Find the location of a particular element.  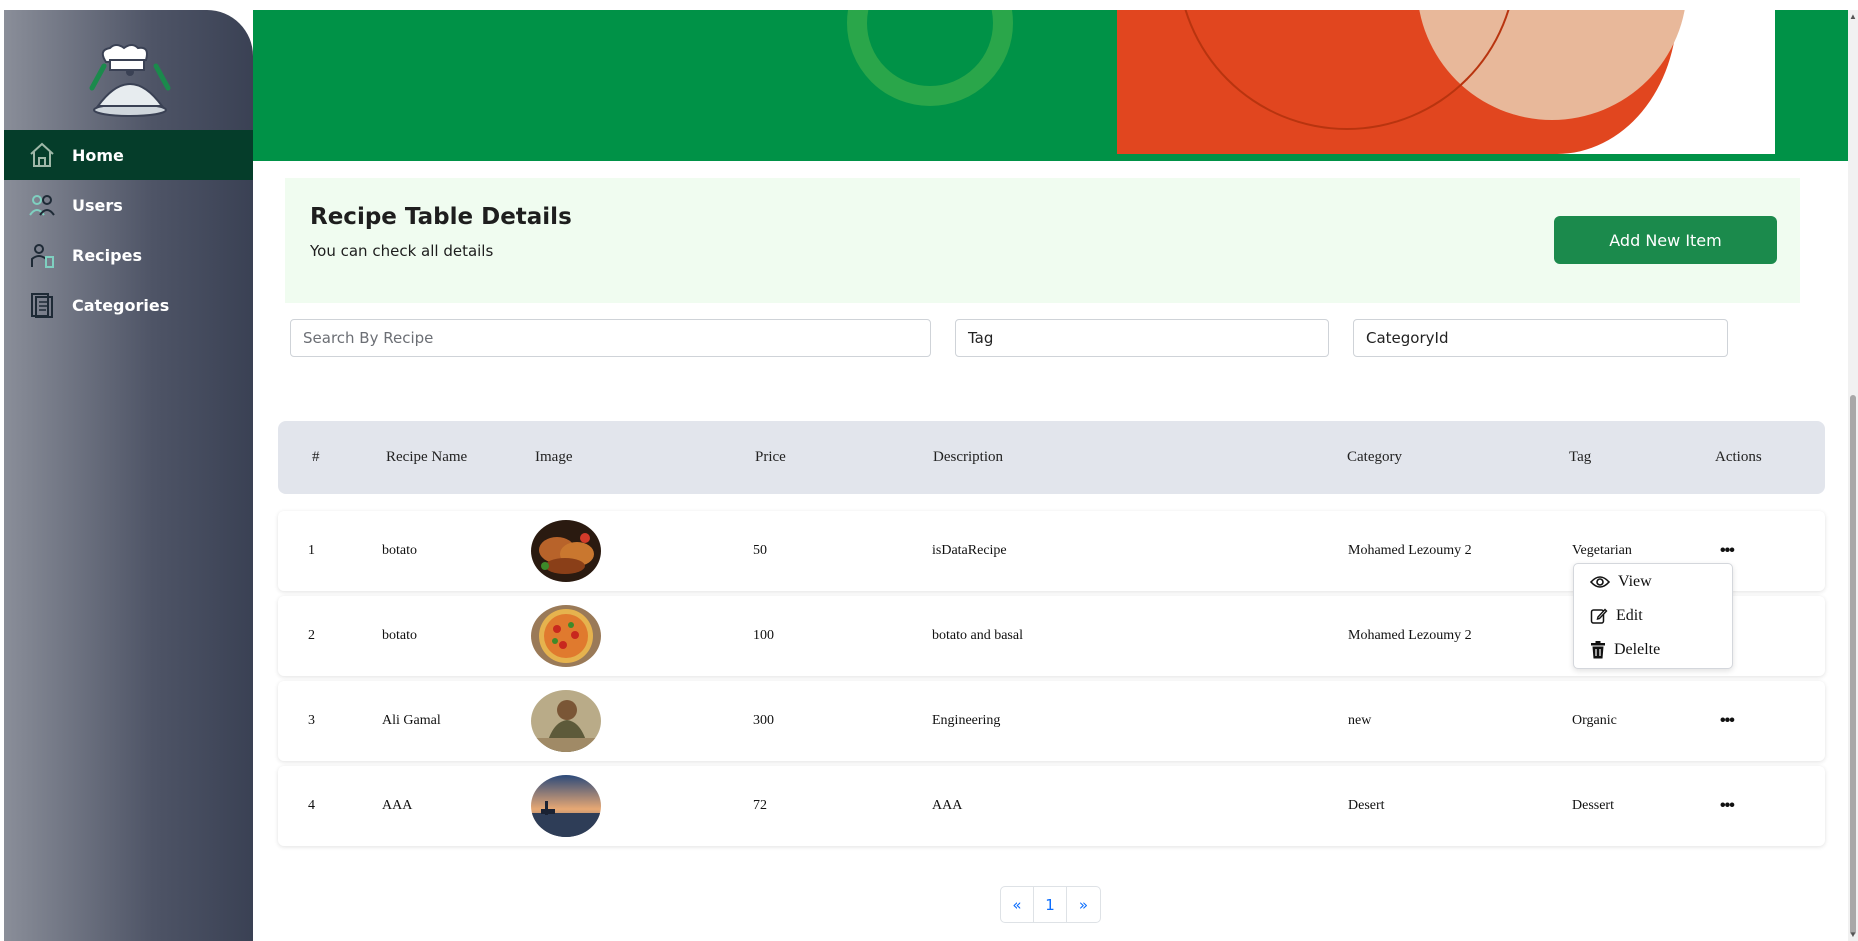

sidebar-item-categories: Categories is located at coordinates (128, 305).